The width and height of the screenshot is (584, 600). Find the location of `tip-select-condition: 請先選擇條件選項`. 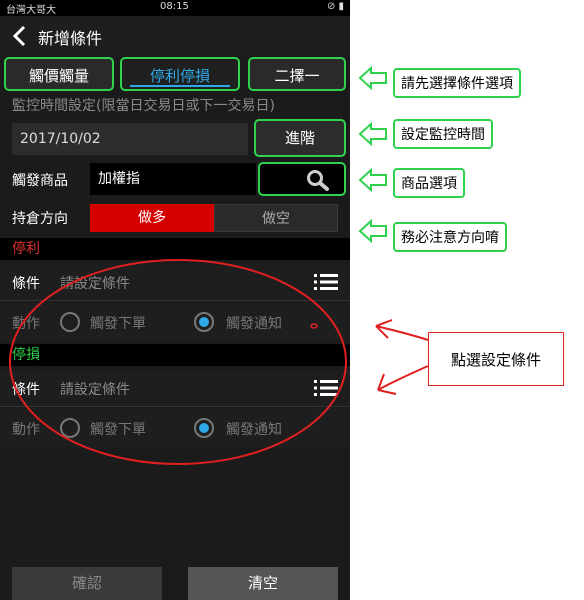

tip-select-condition: 請先選擇條件選項 is located at coordinates (457, 83).